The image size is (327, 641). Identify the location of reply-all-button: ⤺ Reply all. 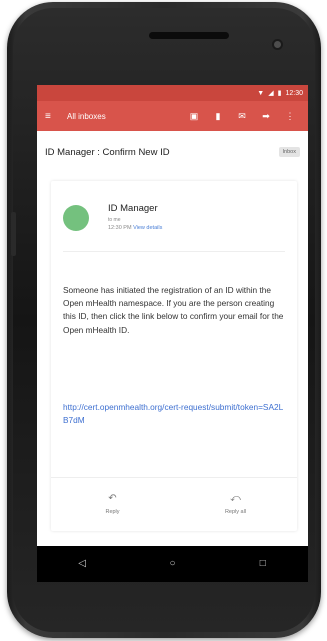
(235, 504).